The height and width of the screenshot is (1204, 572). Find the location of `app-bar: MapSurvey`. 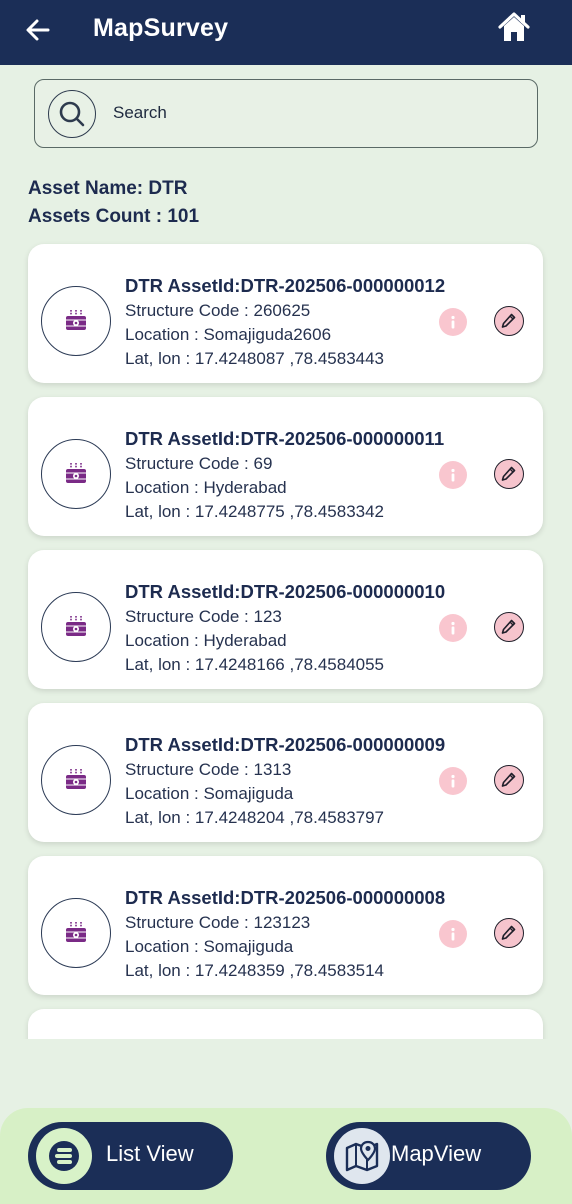

app-bar: MapSurvey is located at coordinates (286, 32).